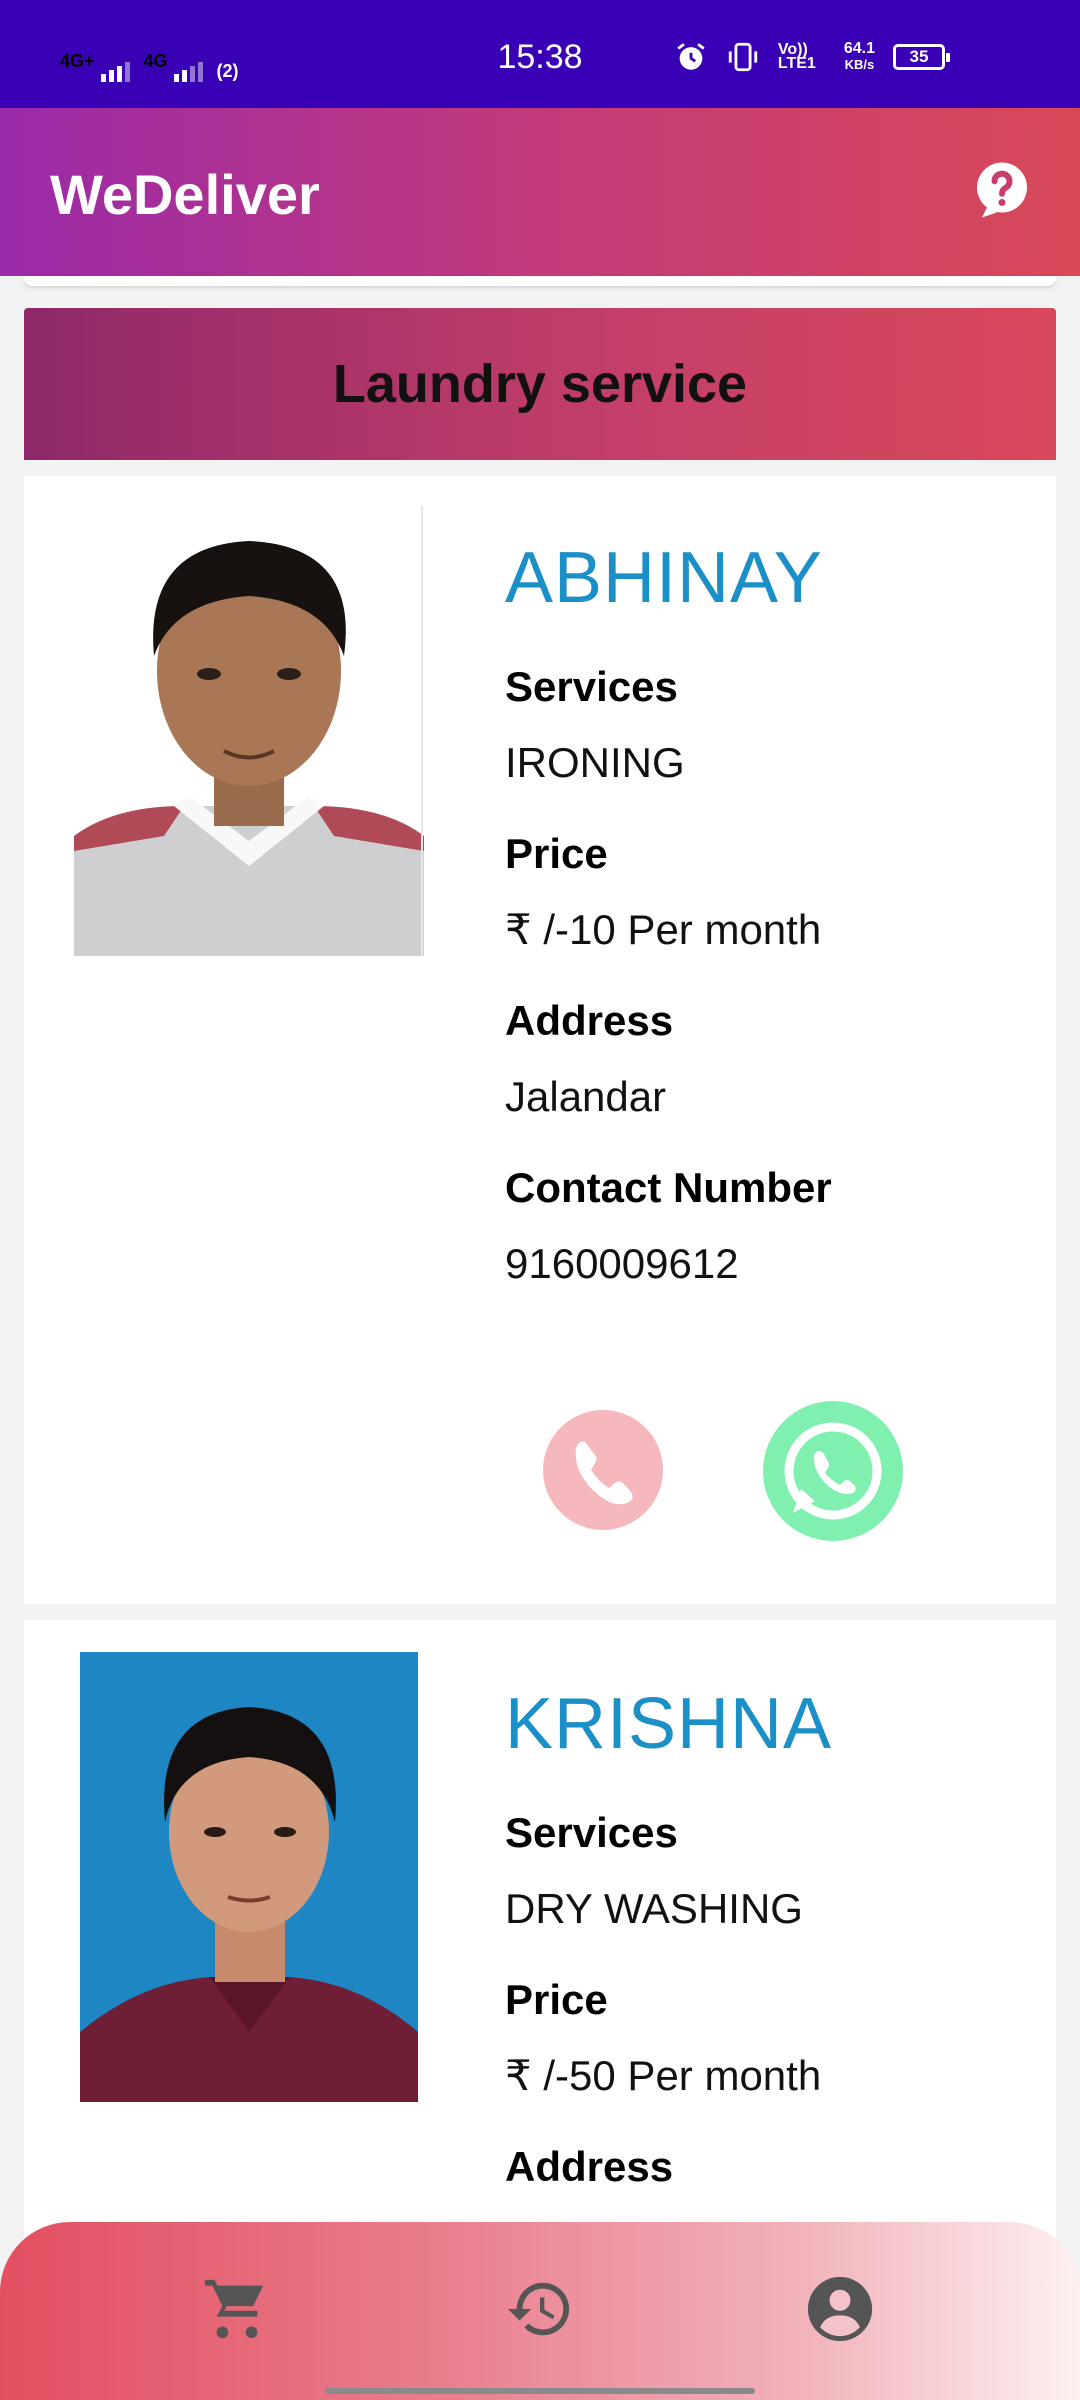 The width and height of the screenshot is (1080, 2400). I want to click on bottom-navigation, so click(540, 2311).